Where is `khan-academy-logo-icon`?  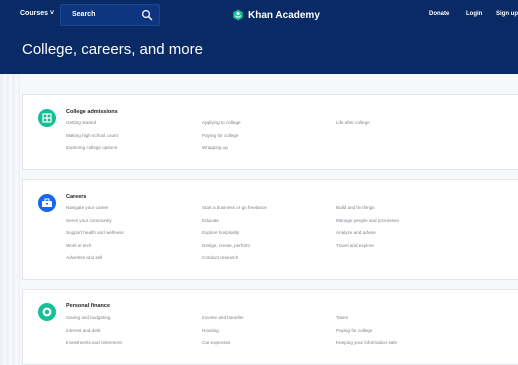 khan-academy-logo-icon is located at coordinates (238, 15).